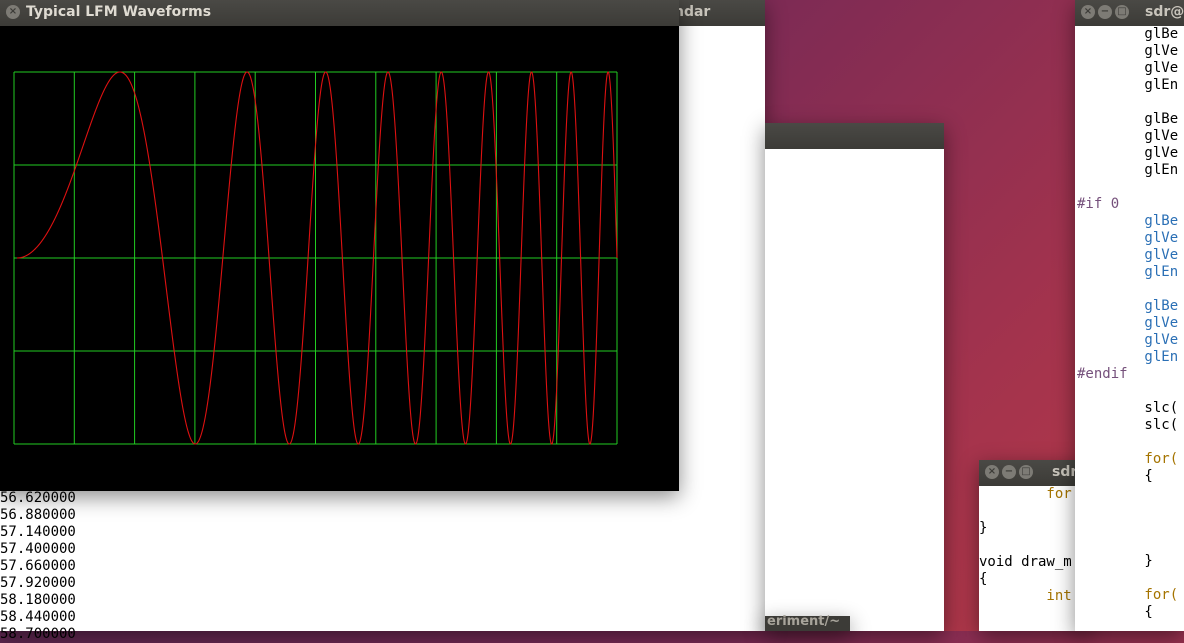 This screenshot has width=1184, height=643. What do you see at coordinates (119, 12) in the screenshot?
I see `lfm-window-title: Typical LFM Waveforms` at bounding box center [119, 12].